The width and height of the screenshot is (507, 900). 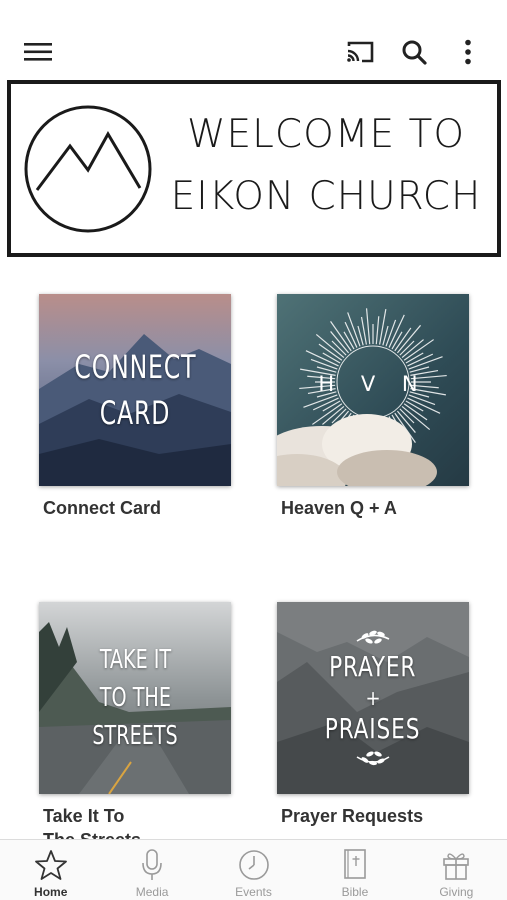 I want to click on art-plus: +, so click(x=373, y=698).